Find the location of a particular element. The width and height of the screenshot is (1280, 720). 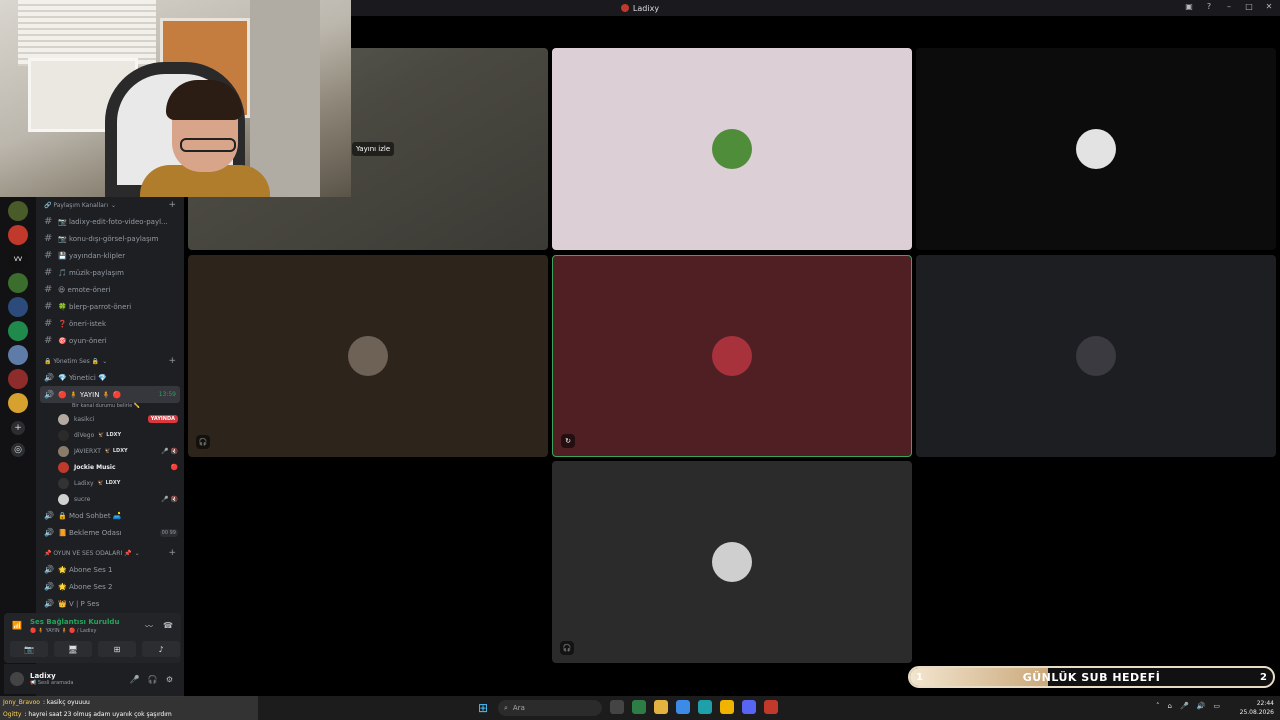

signal-icon: 📶 is located at coordinates (17, 625).